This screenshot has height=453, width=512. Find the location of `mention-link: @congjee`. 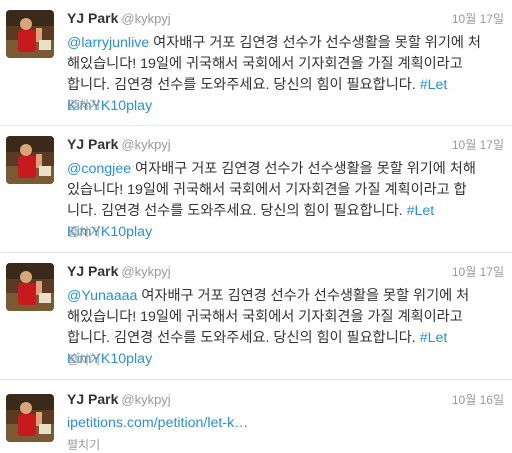

mention-link: @congjee is located at coordinates (99, 169).